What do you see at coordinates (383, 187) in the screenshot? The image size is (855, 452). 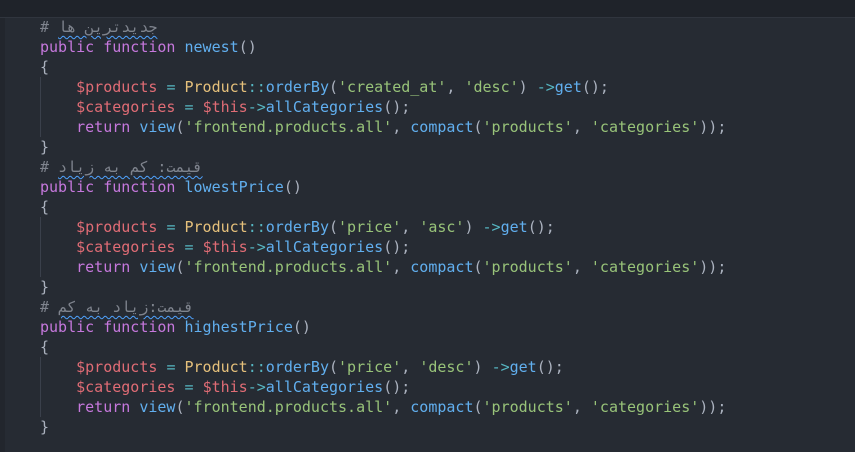 I see `function-signature-line: public function lowestPrice()` at bounding box center [383, 187].